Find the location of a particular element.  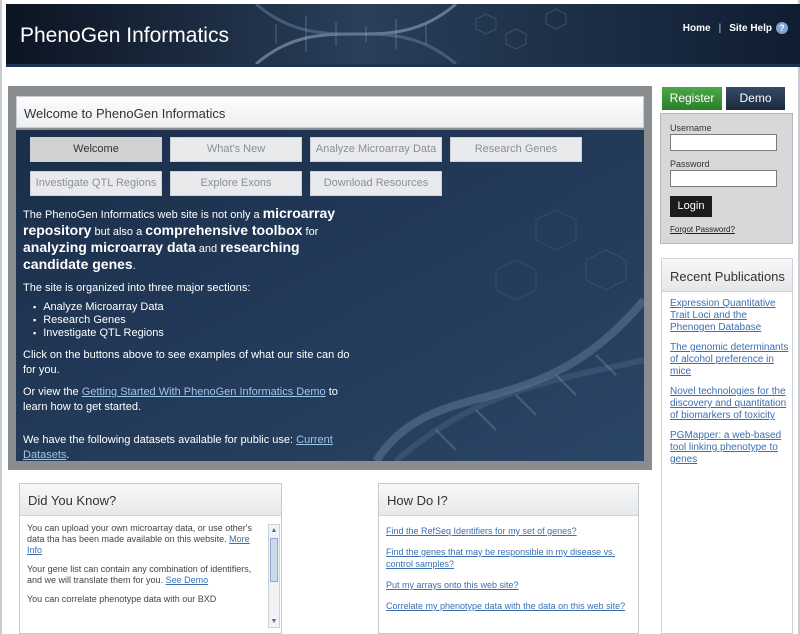

welcome-titlebar: Welcome to PhenoGen Informatics is located at coordinates (330, 112).